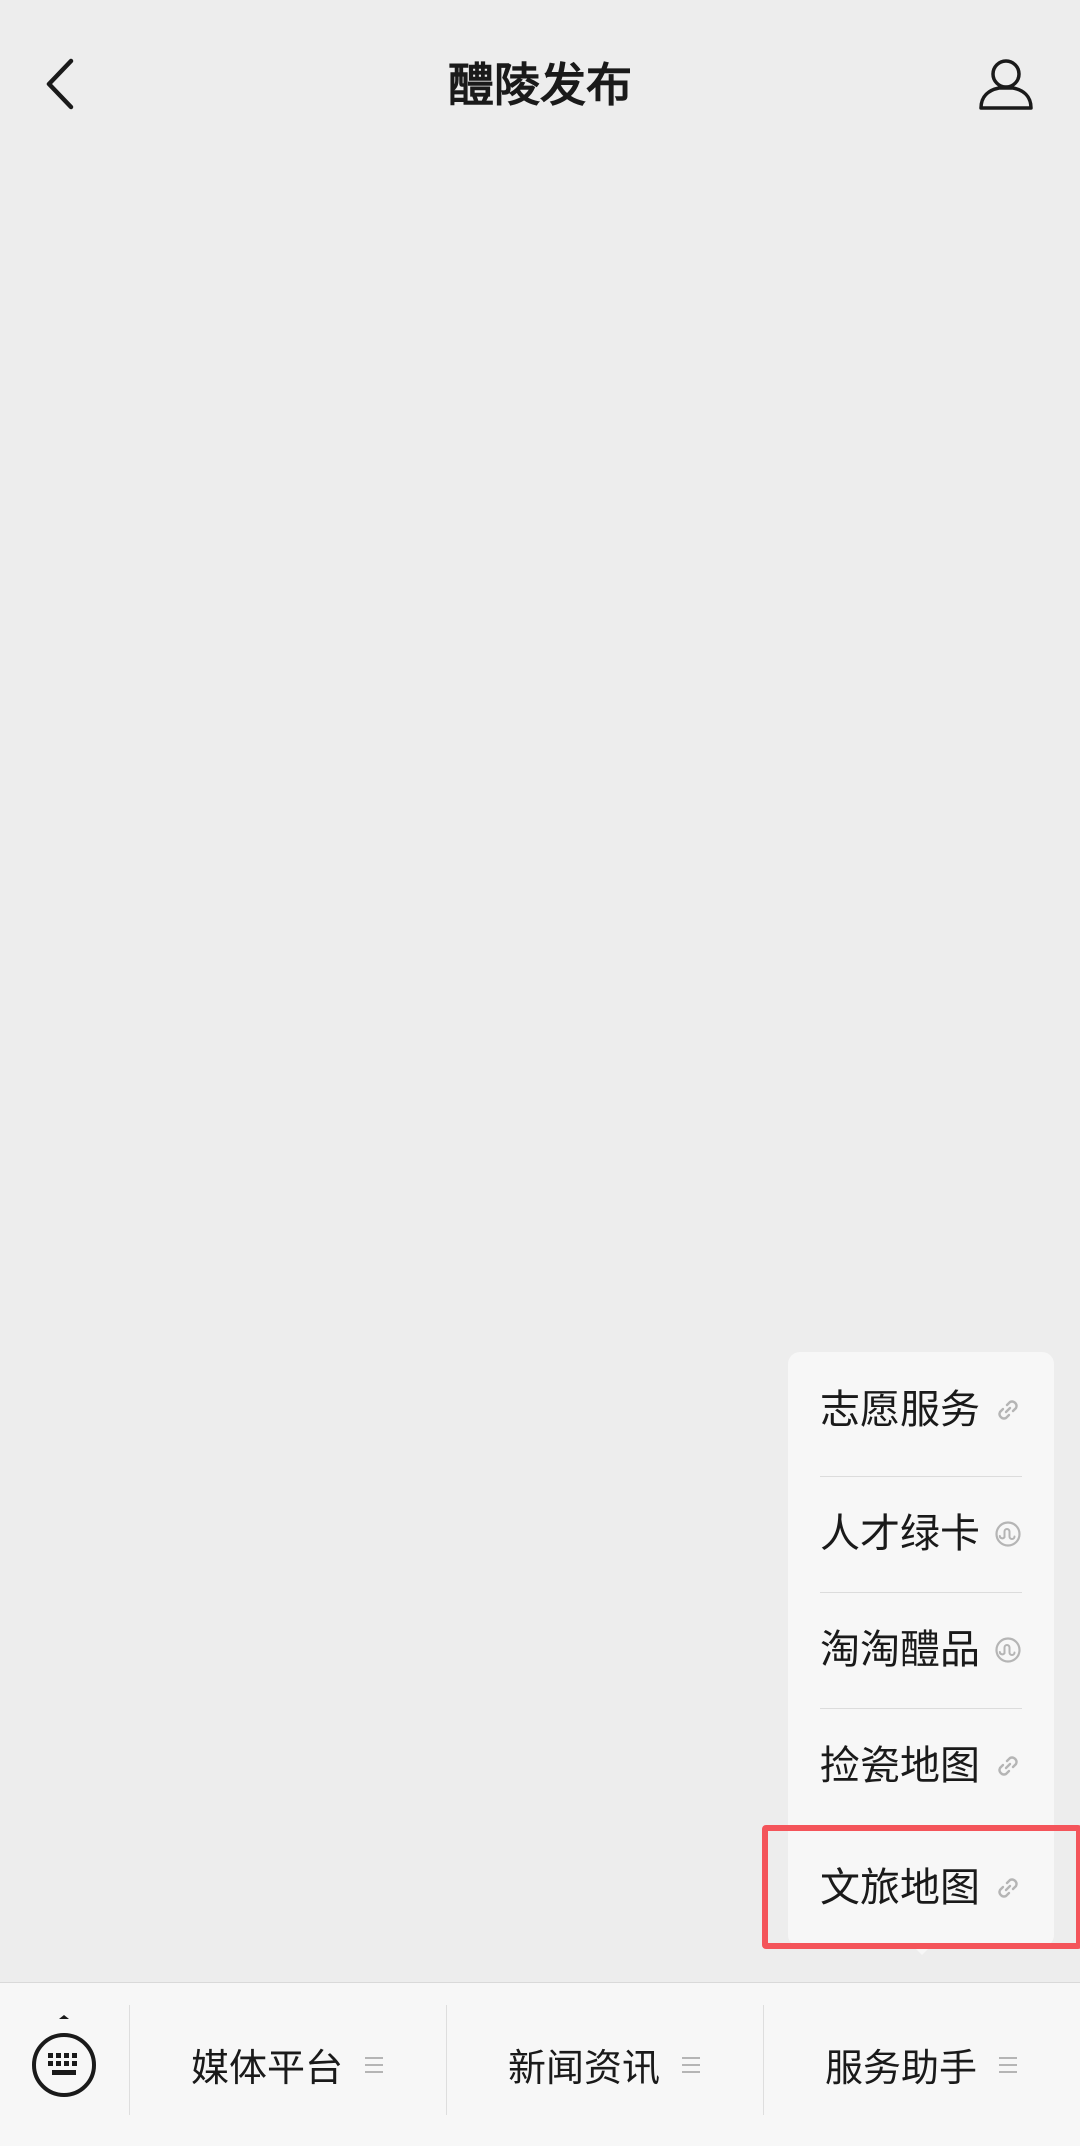 The height and width of the screenshot is (2146, 1080). Describe the element at coordinates (266, 2068) in the screenshot. I see `menu-label: 媒体平台` at that location.